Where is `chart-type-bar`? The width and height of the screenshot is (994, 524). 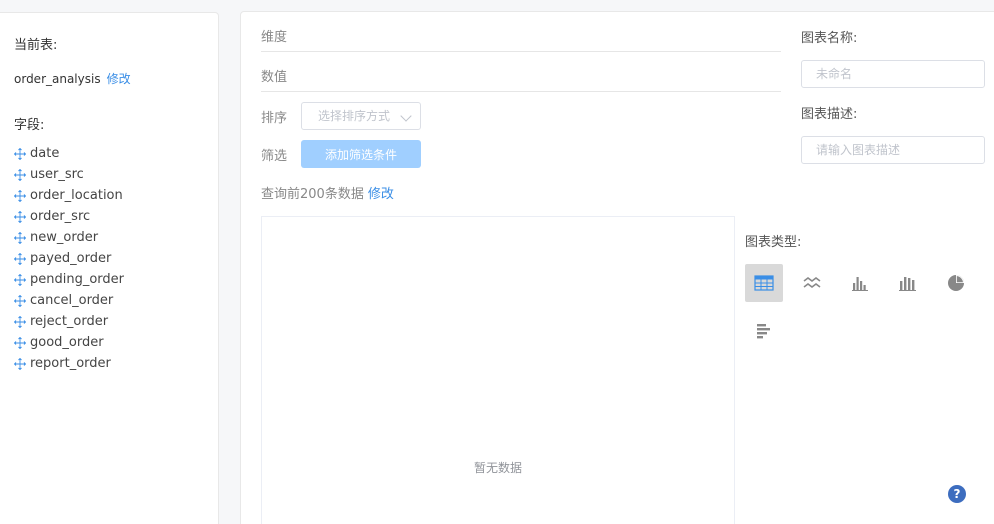 chart-type-bar is located at coordinates (860, 283).